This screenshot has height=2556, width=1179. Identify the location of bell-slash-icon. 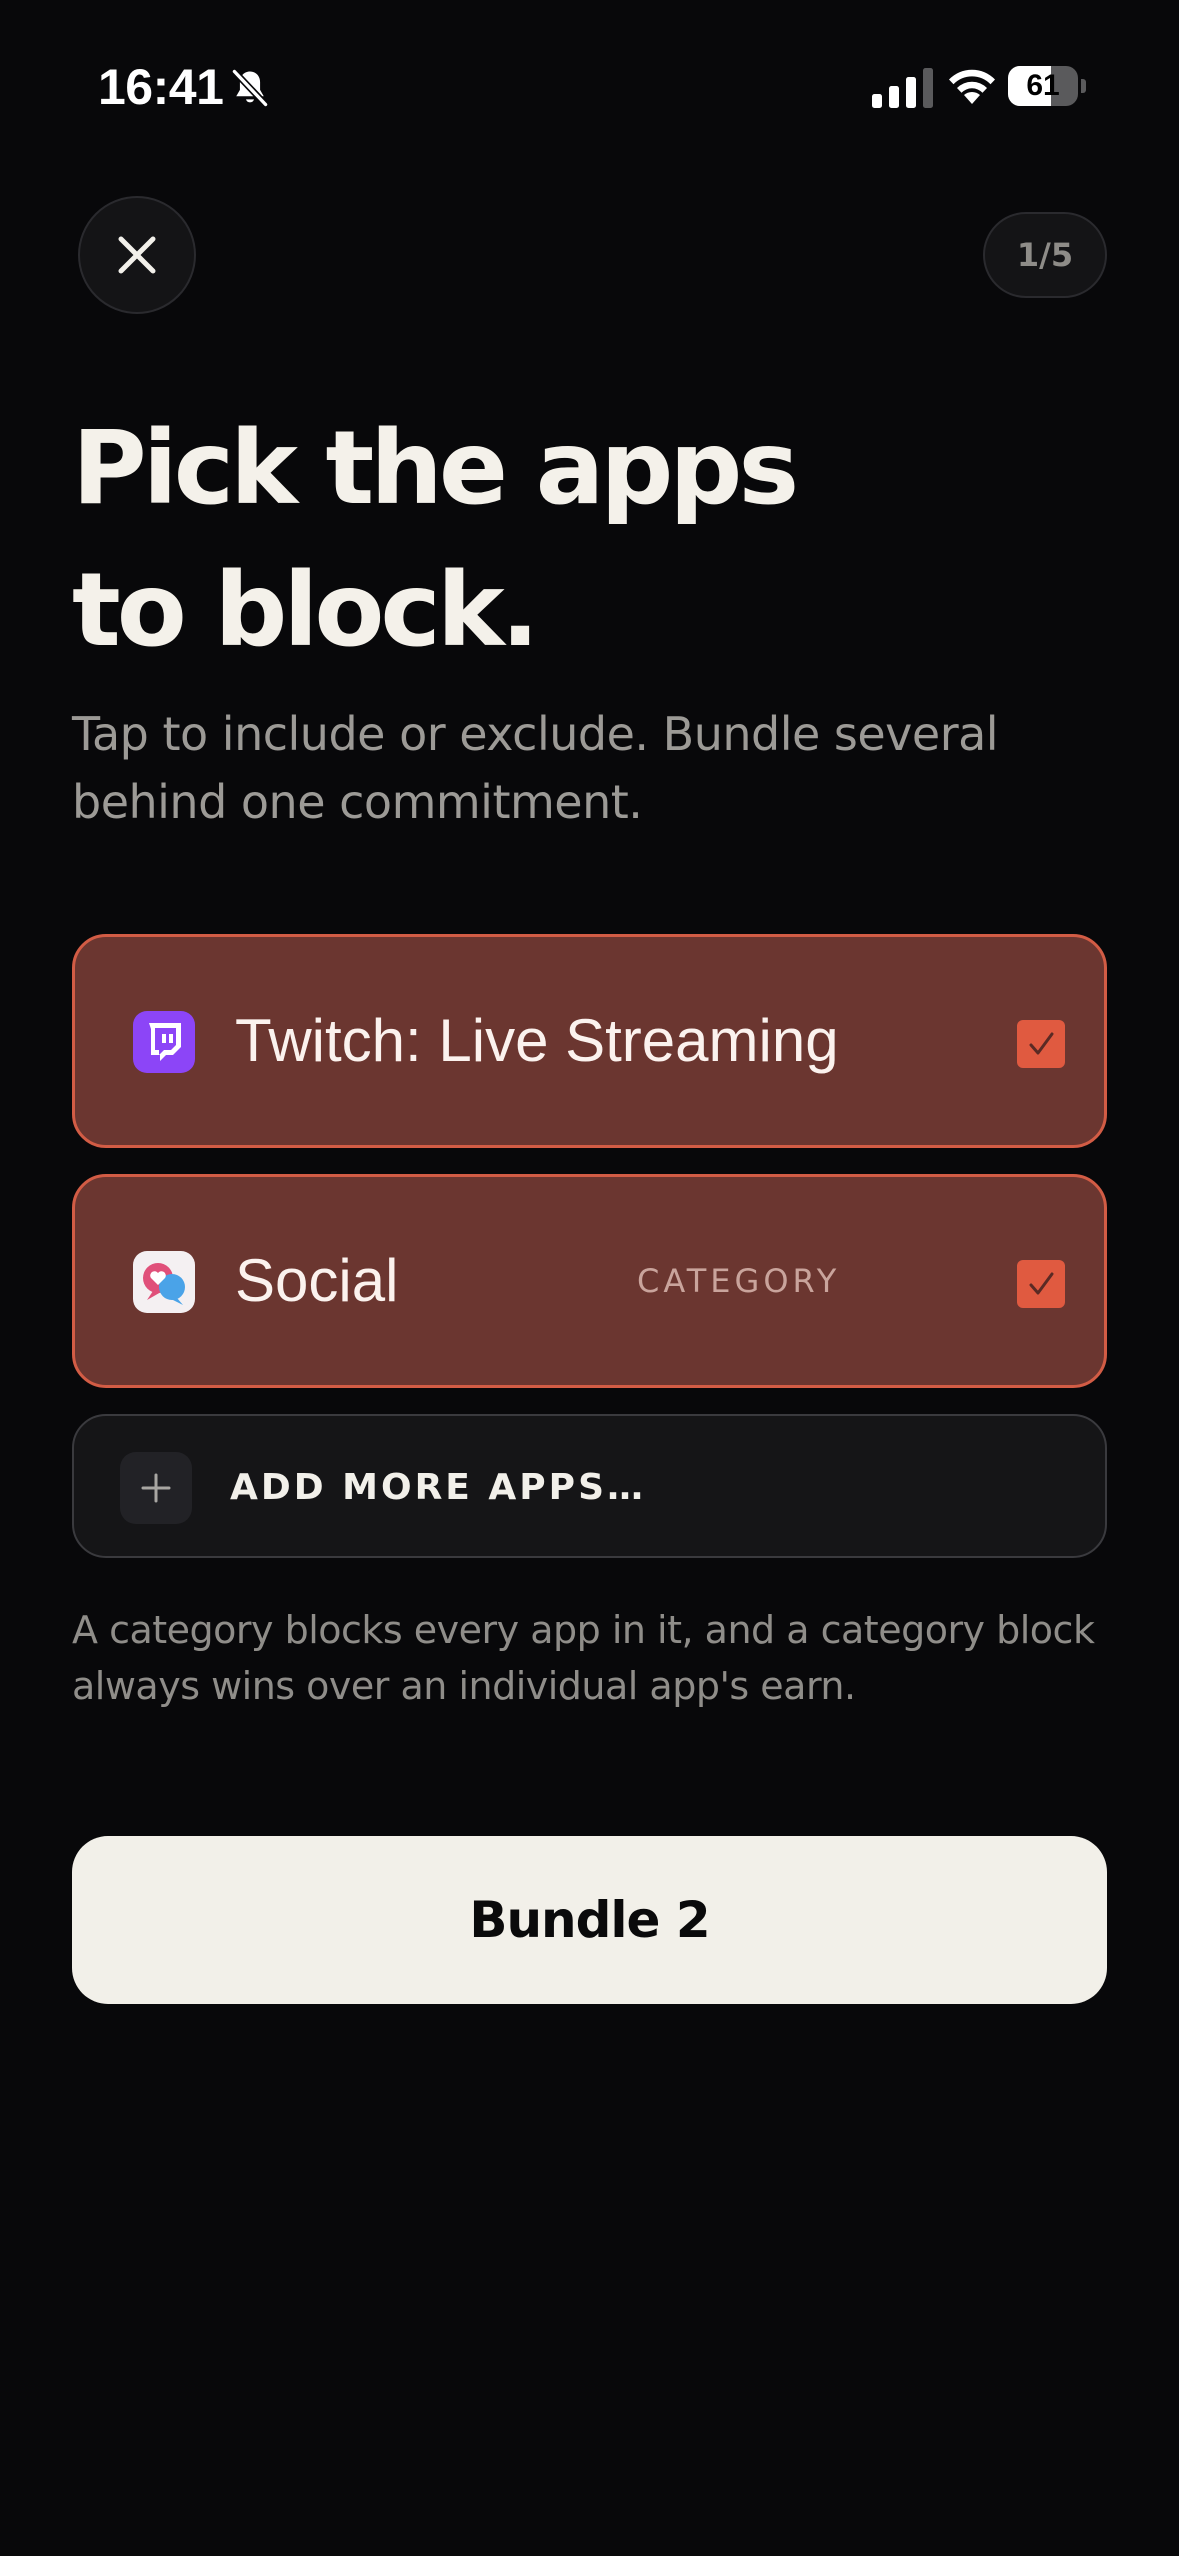
(250, 88).